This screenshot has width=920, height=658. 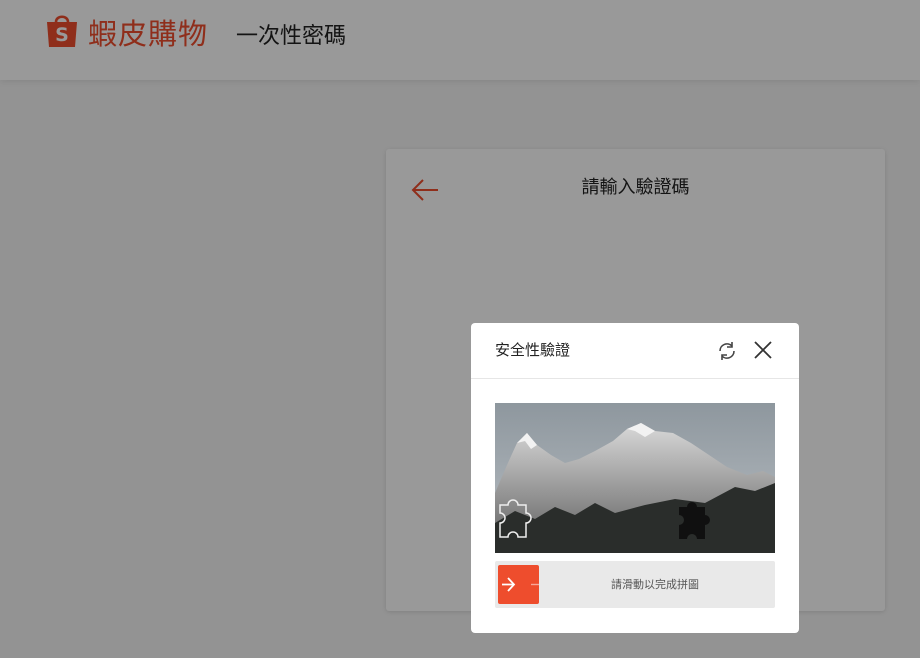 What do you see at coordinates (763, 350) in the screenshot?
I see `close-icon` at bounding box center [763, 350].